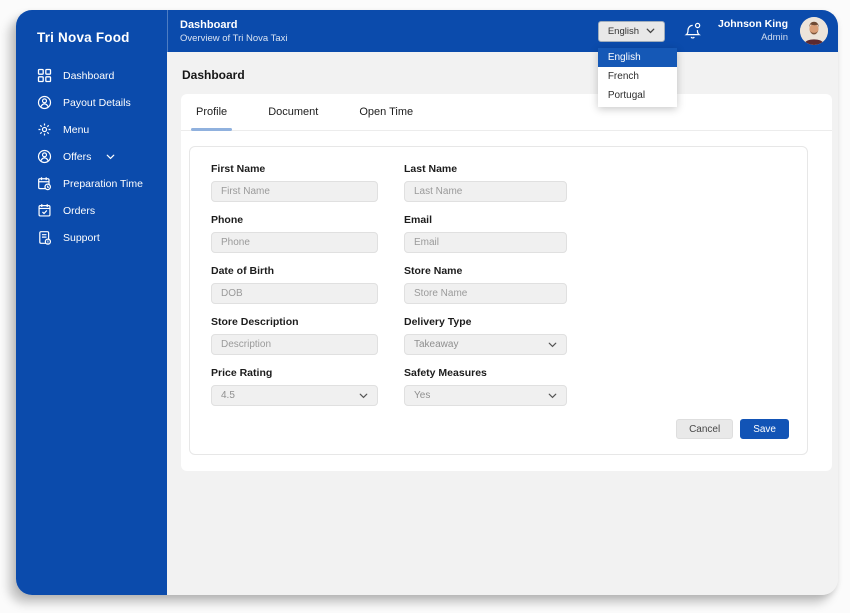 The image size is (850, 613). What do you see at coordinates (79, 210) in the screenshot?
I see `sidebar-item-label: Orders` at bounding box center [79, 210].